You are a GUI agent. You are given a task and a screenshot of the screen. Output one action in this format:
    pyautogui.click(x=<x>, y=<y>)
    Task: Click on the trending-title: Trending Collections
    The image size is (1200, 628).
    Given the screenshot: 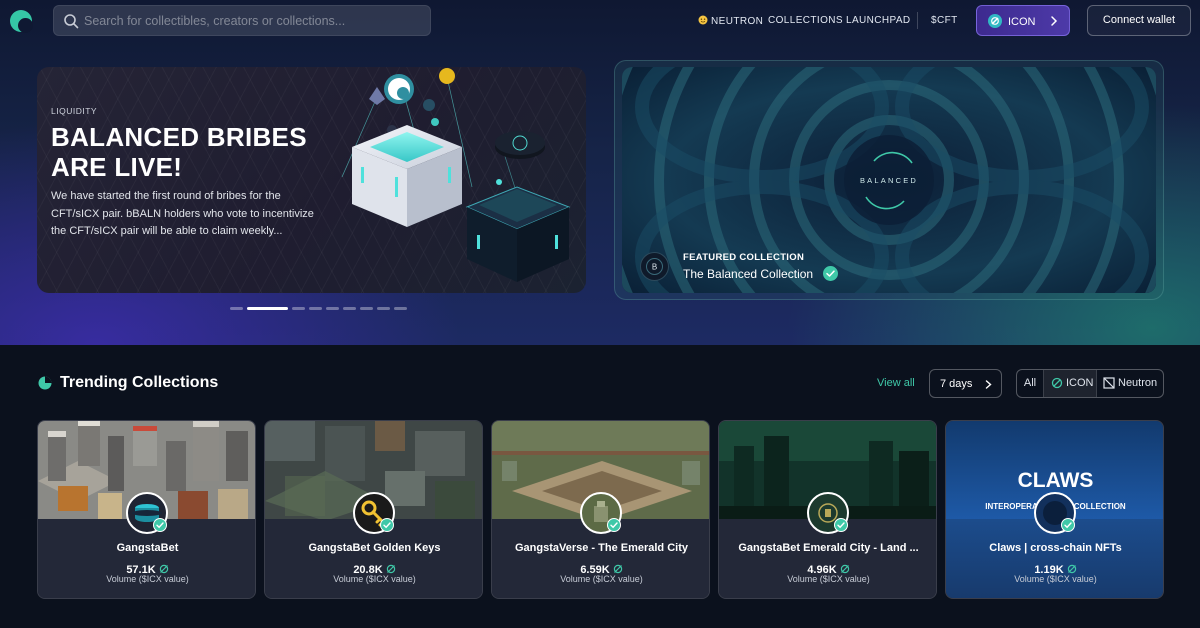 What is the action you would take?
    pyautogui.click(x=139, y=382)
    